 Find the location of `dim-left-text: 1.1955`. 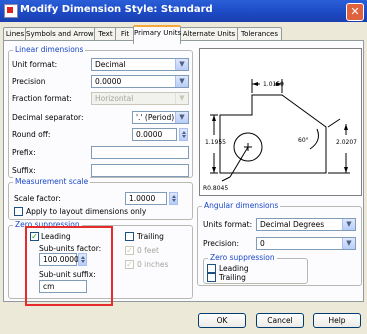

dim-left-text: 1.1955 is located at coordinates (215, 142).